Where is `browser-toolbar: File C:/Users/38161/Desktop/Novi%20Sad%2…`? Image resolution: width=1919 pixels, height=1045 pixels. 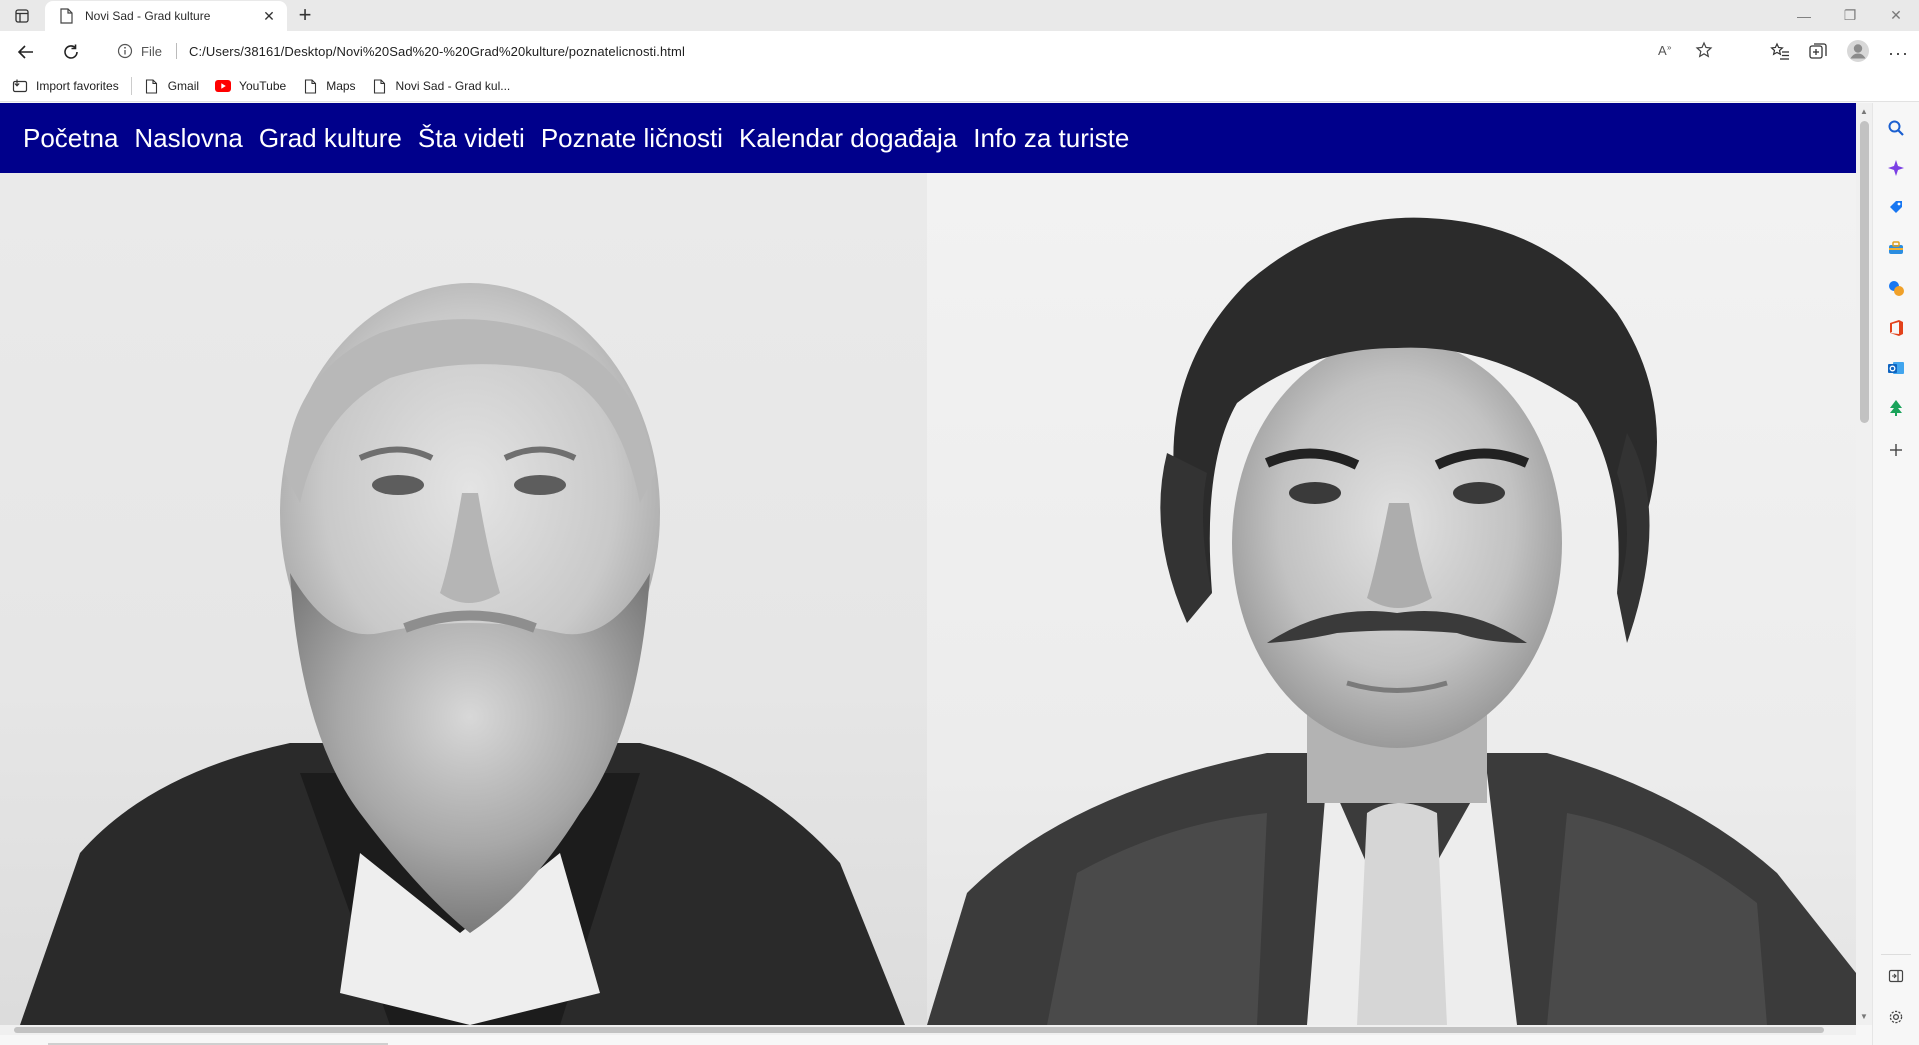
browser-toolbar: File C:/Users/38161/Desktop/Novi%20Sad%2… is located at coordinates (959, 51).